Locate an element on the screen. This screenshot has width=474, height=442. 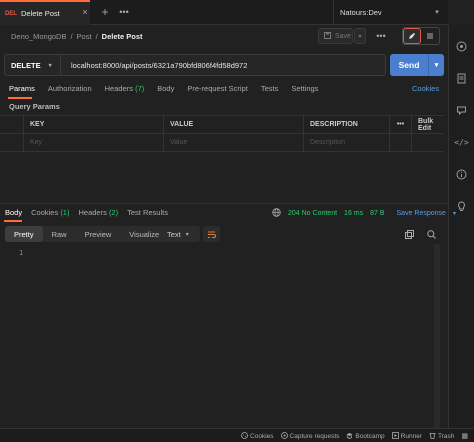
response-view-modes: Pretty Raw Preview Visualize is located at coordinates (87, 234).